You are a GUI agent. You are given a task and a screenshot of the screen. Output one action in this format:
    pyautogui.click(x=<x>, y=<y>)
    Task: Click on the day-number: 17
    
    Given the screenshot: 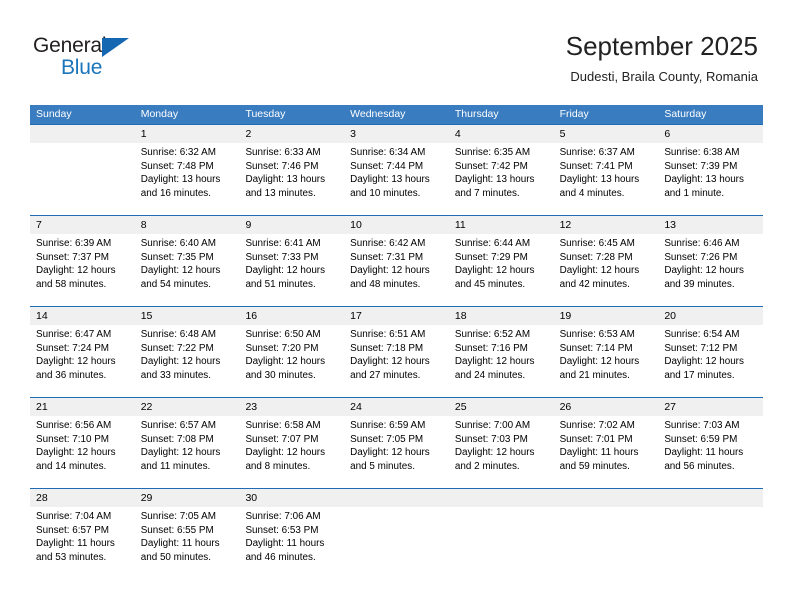 What is the action you would take?
    pyautogui.click(x=396, y=316)
    